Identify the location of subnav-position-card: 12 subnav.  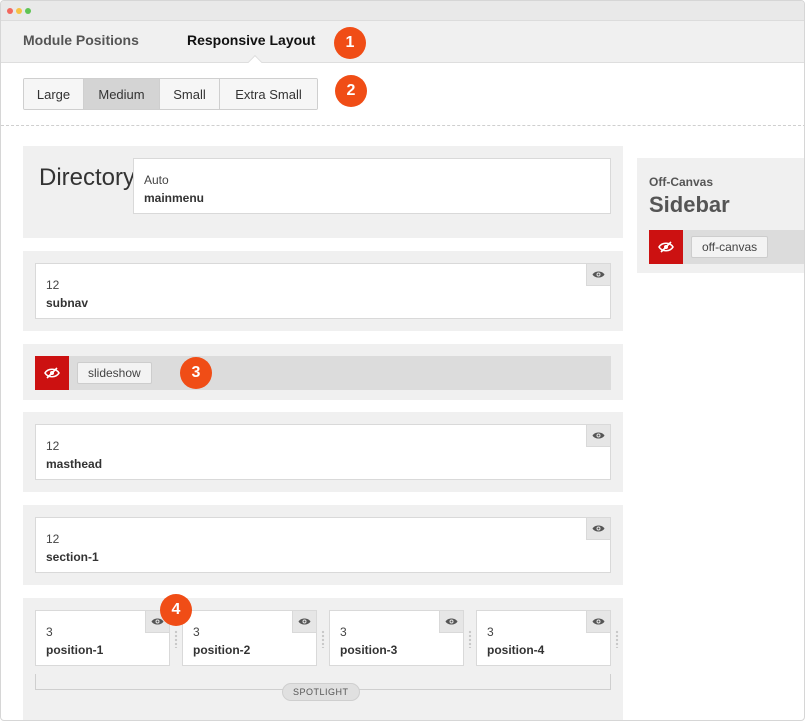
(323, 291).